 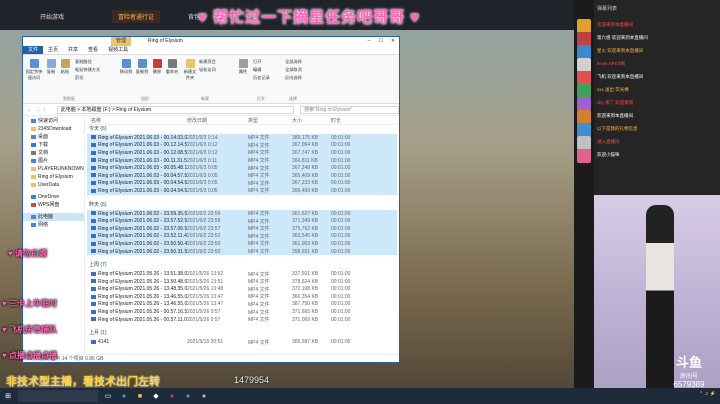 I want to click on maximize-icon: ☐, so click(x=381, y=41).